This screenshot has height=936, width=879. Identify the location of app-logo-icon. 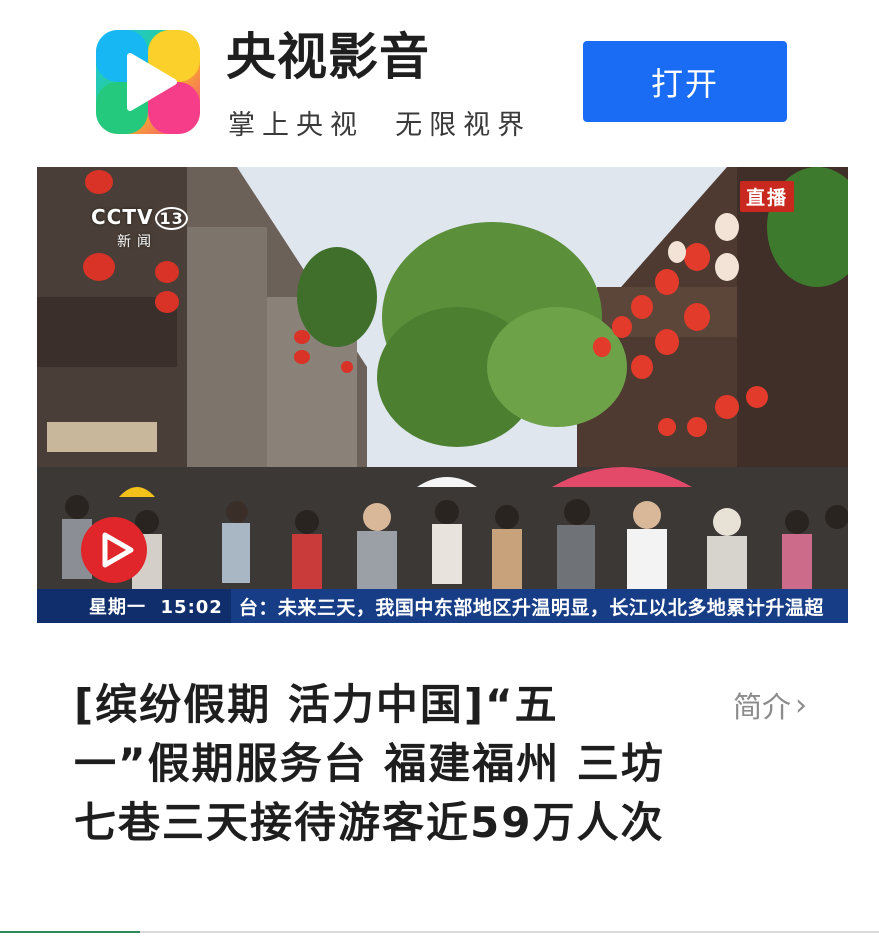
(148, 82).